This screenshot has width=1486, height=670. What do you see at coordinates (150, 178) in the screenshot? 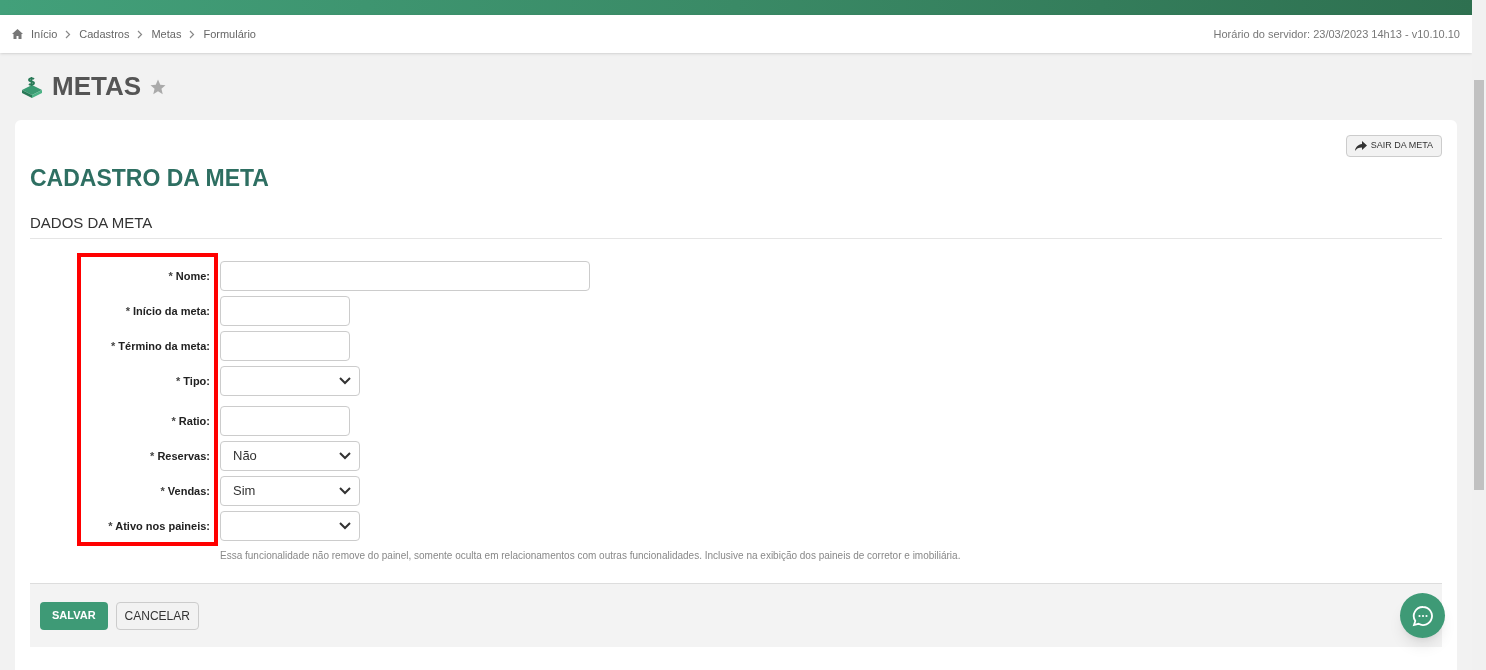
I see `form-title: CADASTRO DA META` at bounding box center [150, 178].